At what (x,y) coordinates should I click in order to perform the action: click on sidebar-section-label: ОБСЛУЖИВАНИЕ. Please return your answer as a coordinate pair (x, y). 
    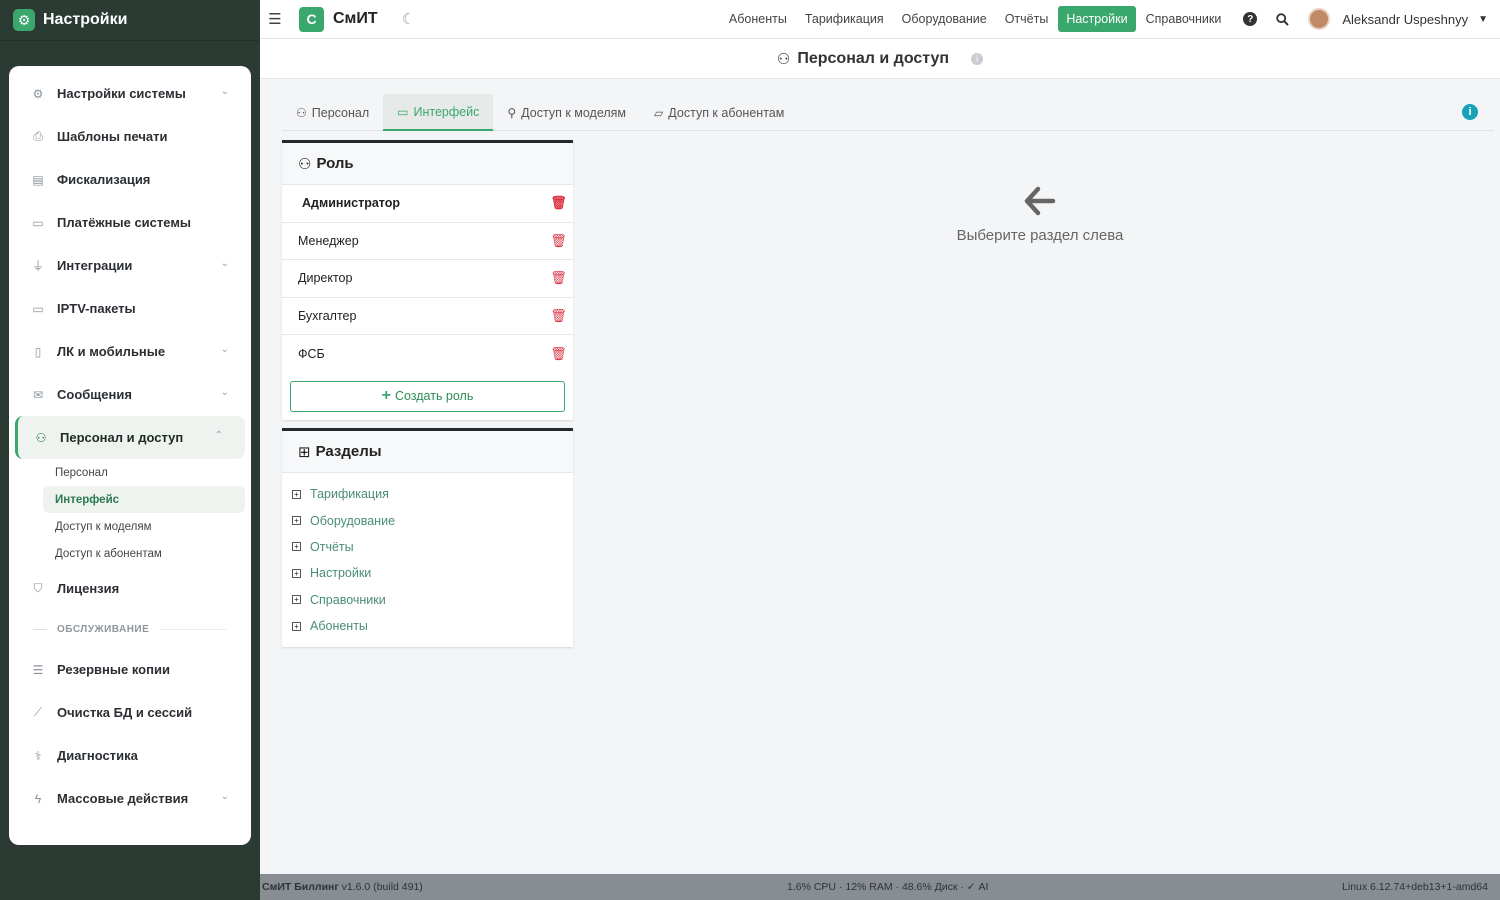
    Looking at the image, I should click on (130, 629).